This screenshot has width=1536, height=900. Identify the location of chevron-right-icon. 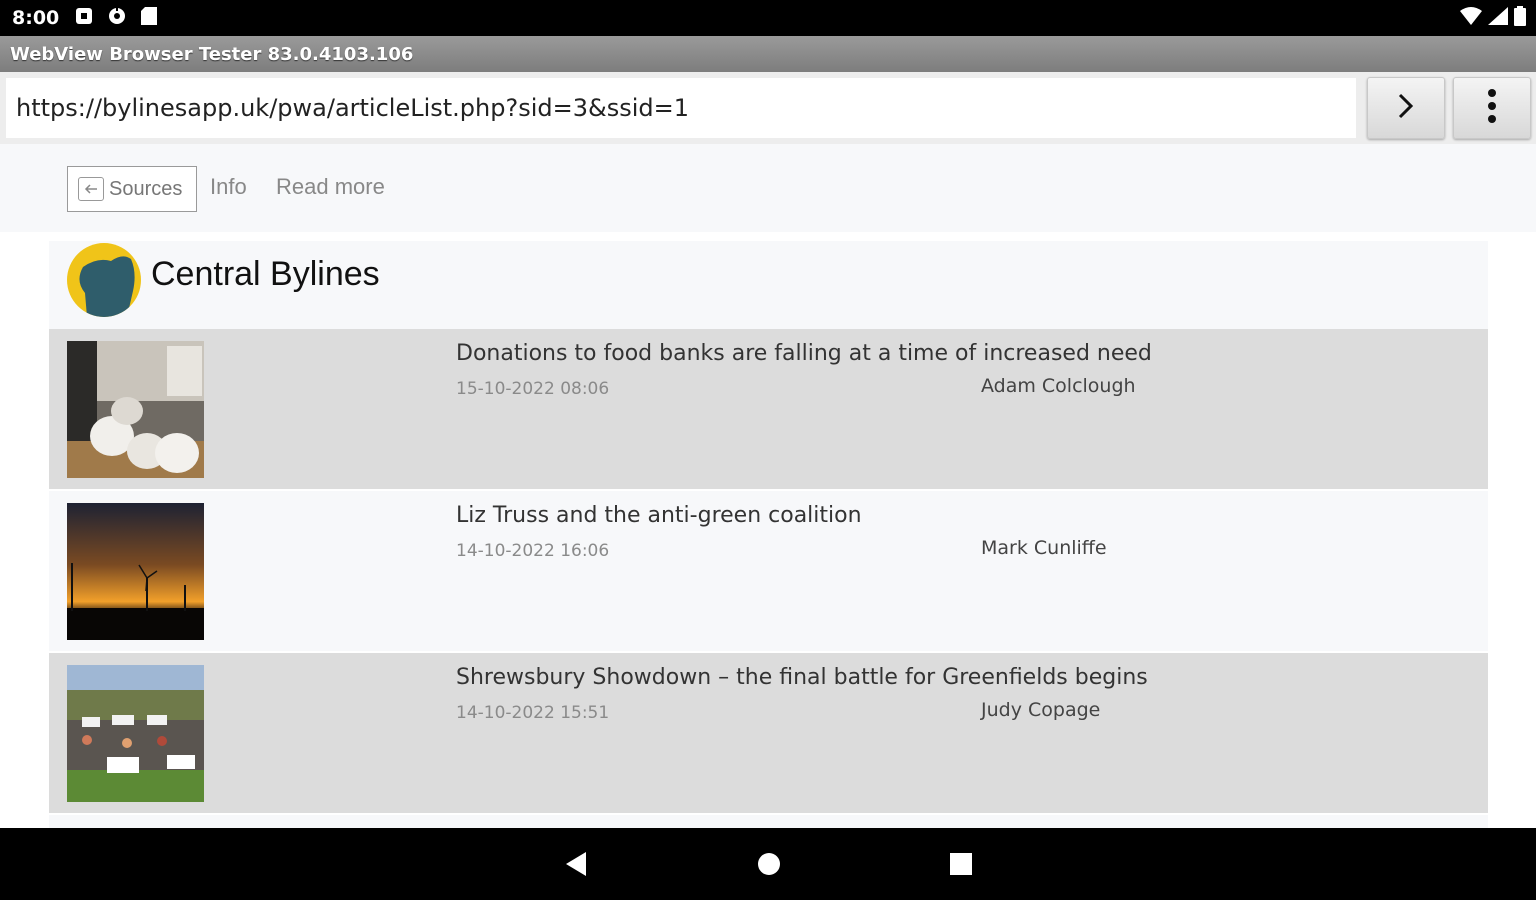
(1406, 108).